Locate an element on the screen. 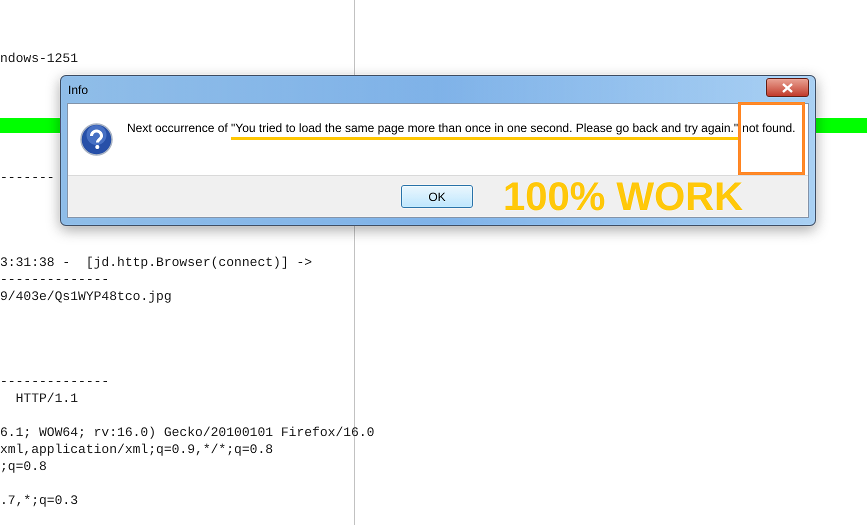  close-icon is located at coordinates (787, 87).